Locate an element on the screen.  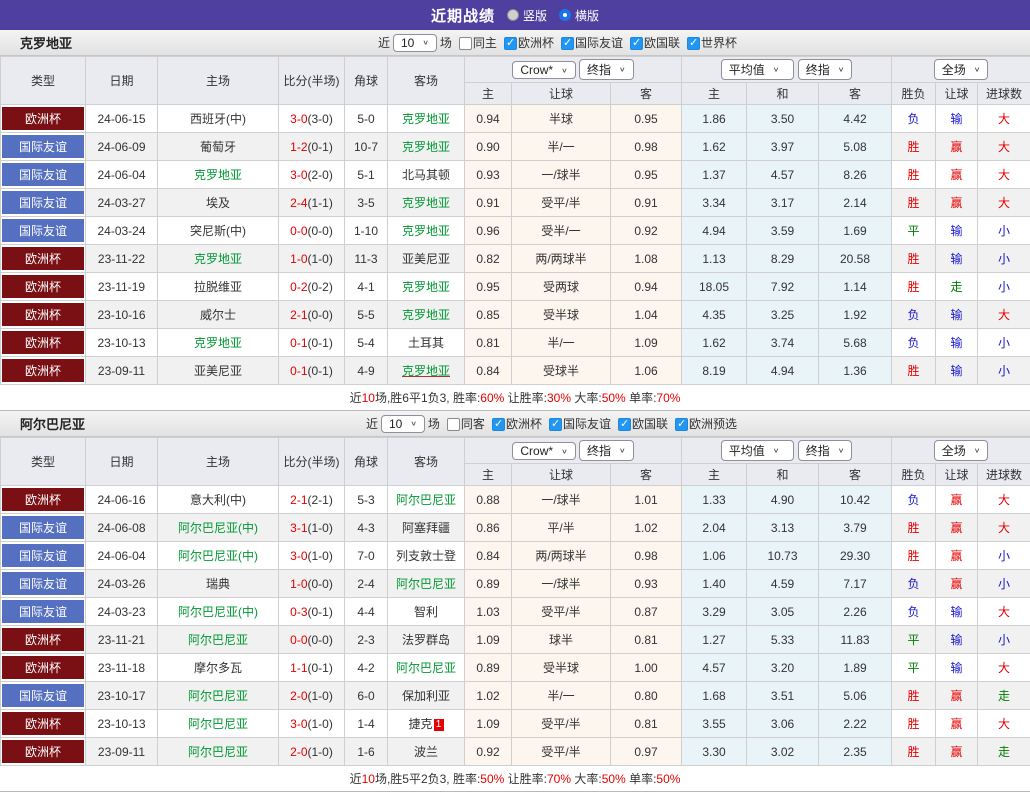
odds-home: 1.09 is located at coordinates (488, 640).